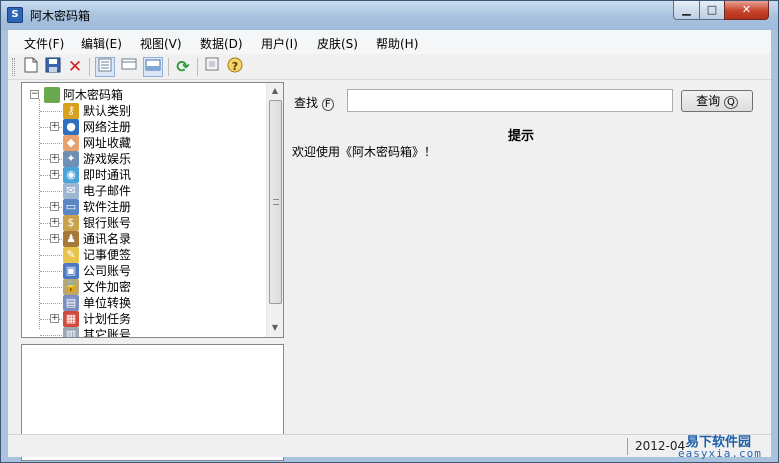 The width and height of the screenshot is (779, 463). What do you see at coordinates (144, 143) in the screenshot?
I see `tree-item: ◆ 网址收藏` at bounding box center [144, 143].